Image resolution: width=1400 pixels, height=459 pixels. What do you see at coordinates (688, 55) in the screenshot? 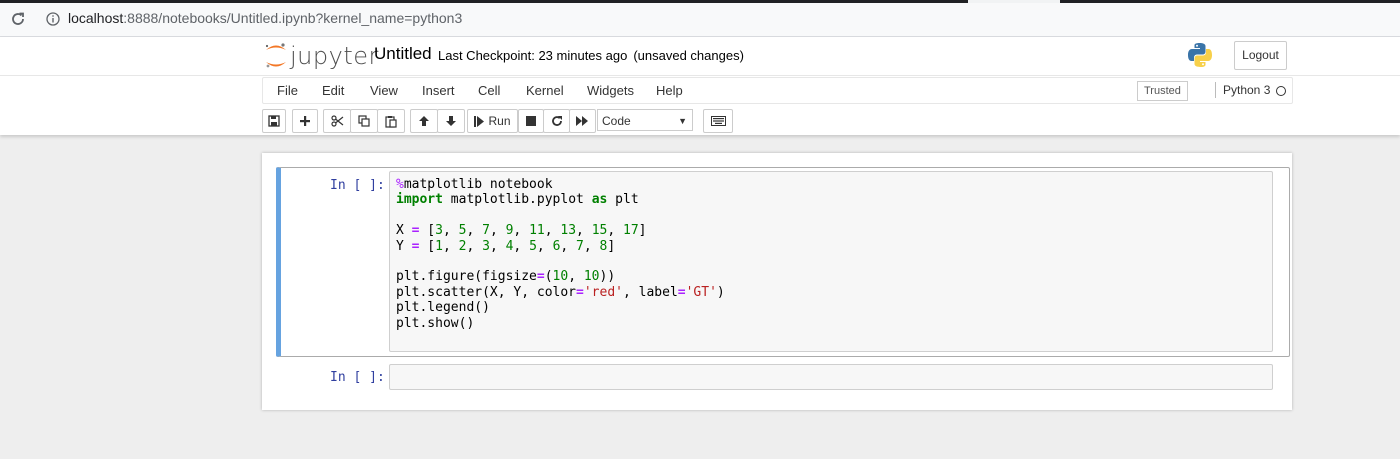
I see `unsaved-changes: (unsaved changes)` at bounding box center [688, 55].